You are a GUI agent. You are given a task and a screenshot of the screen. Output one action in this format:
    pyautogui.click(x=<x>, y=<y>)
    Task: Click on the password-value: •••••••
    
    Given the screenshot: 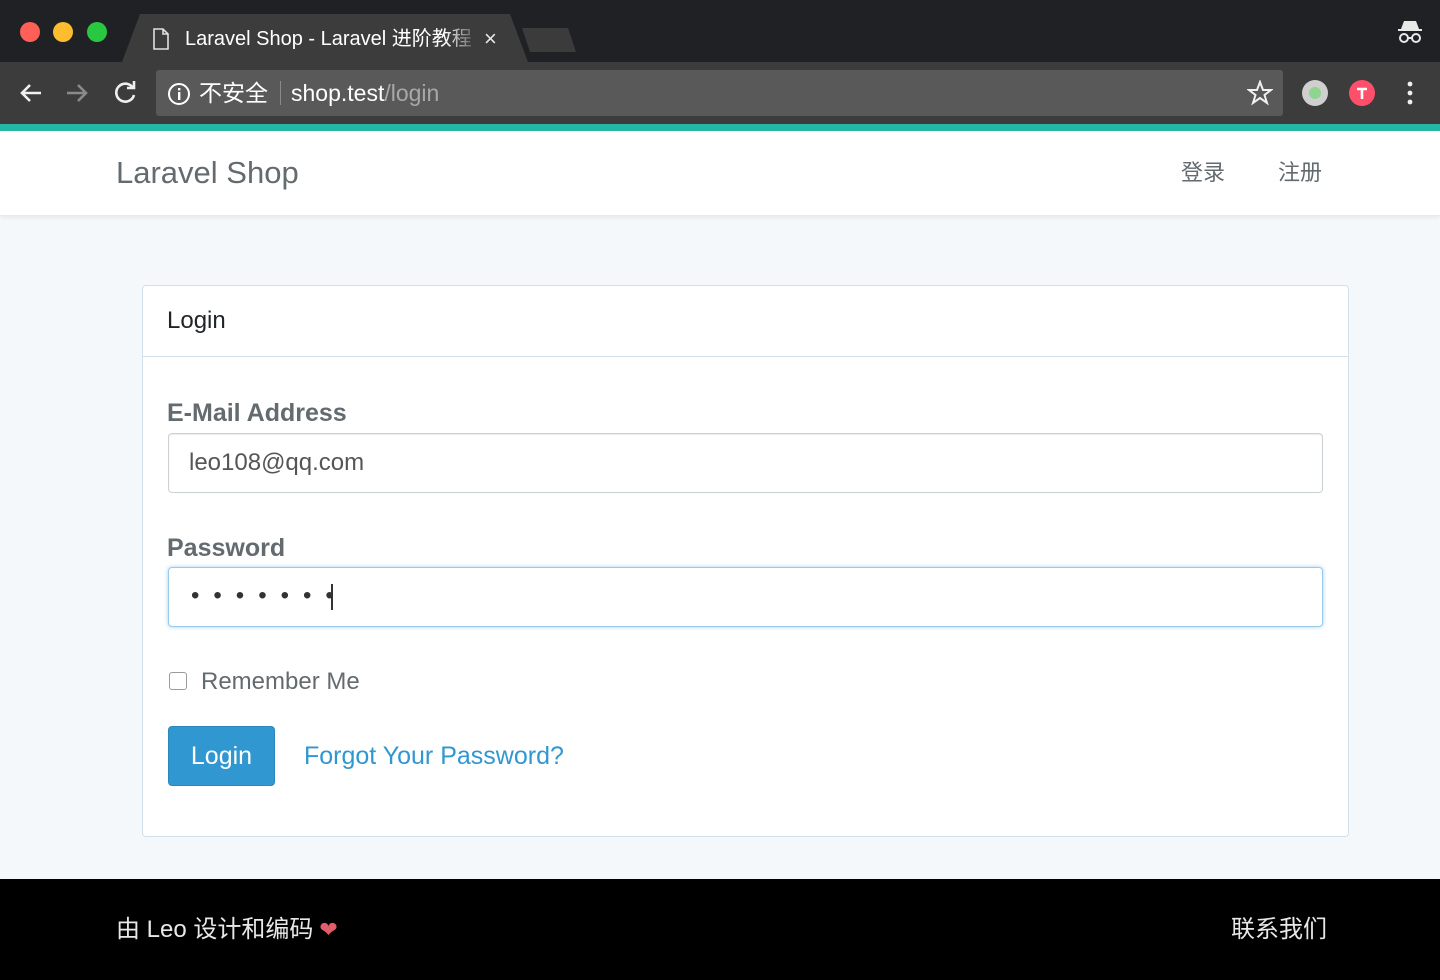 What is the action you would take?
    pyautogui.click(x=269, y=595)
    